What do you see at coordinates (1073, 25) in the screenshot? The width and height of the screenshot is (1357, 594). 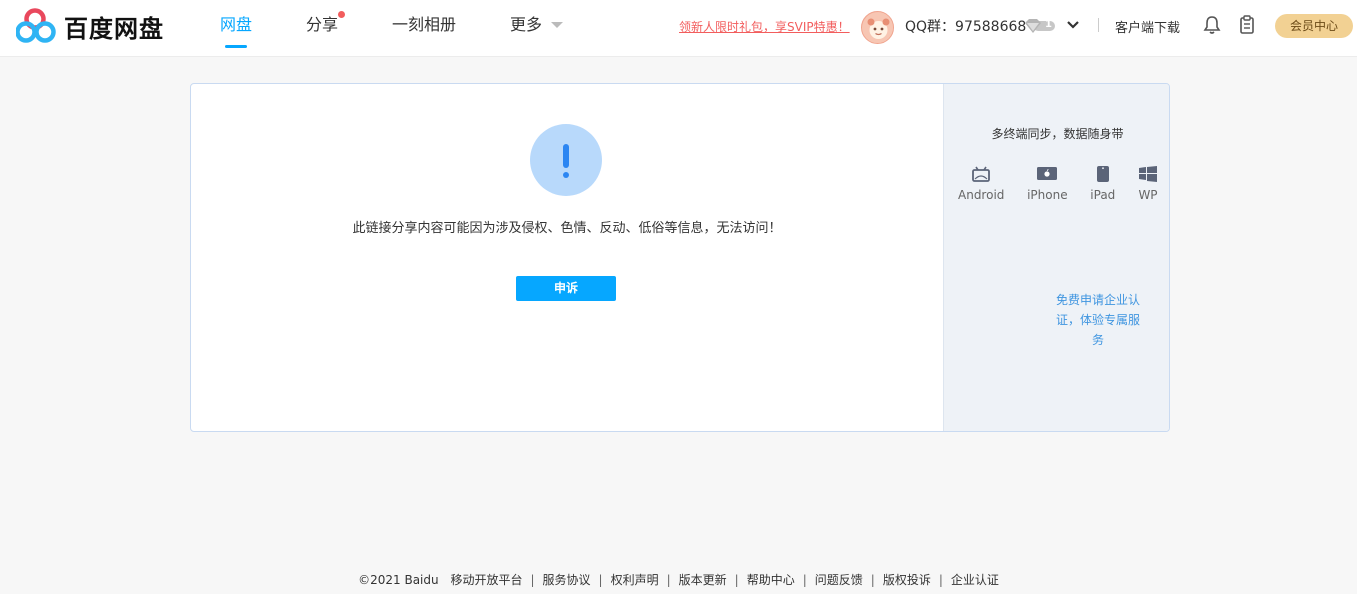 I see `chevron-down-icon` at bounding box center [1073, 25].